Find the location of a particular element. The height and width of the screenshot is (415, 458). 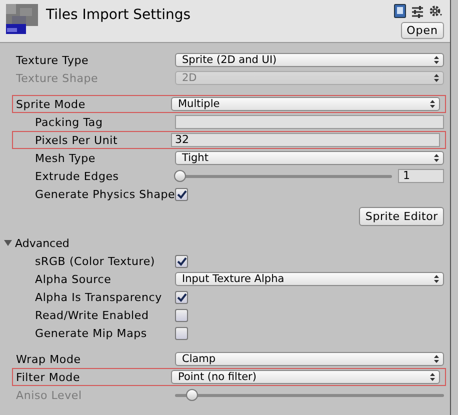

input-field: 32 is located at coordinates (305, 140).